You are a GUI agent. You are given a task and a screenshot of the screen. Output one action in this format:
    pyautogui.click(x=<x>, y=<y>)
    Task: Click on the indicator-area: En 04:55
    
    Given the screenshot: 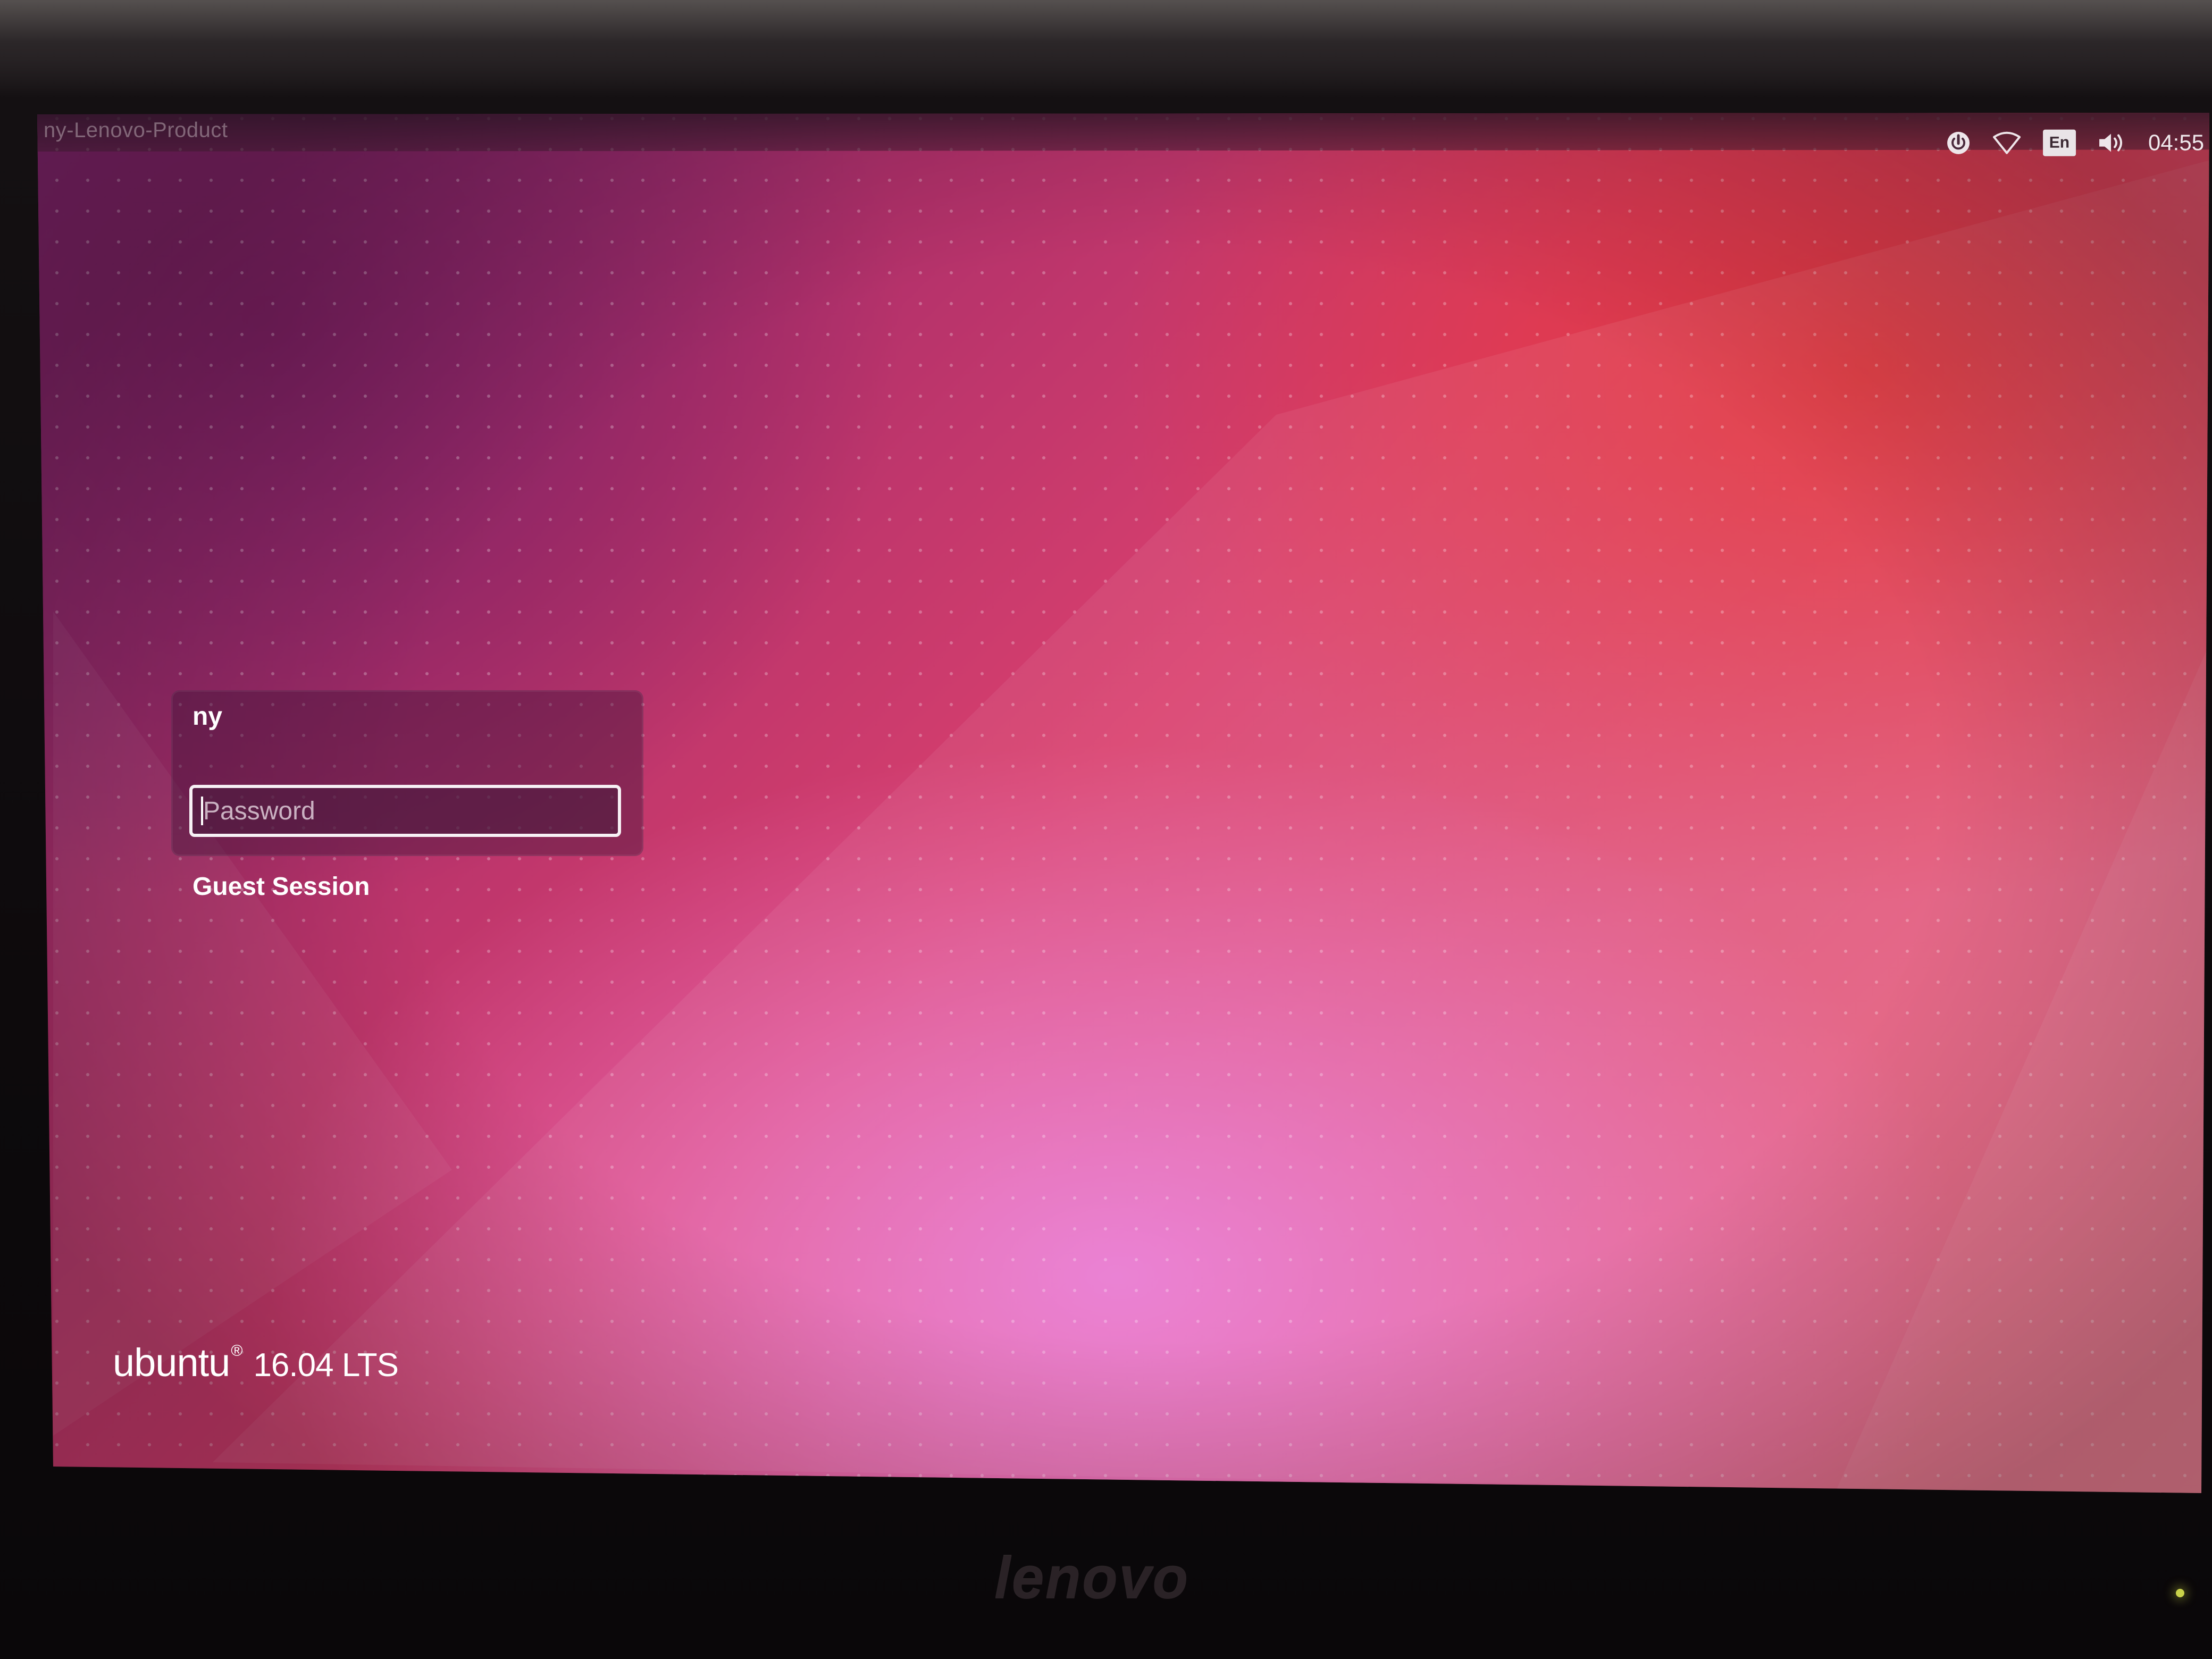 What is the action you would take?
    pyautogui.click(x=2075, y=142)
    